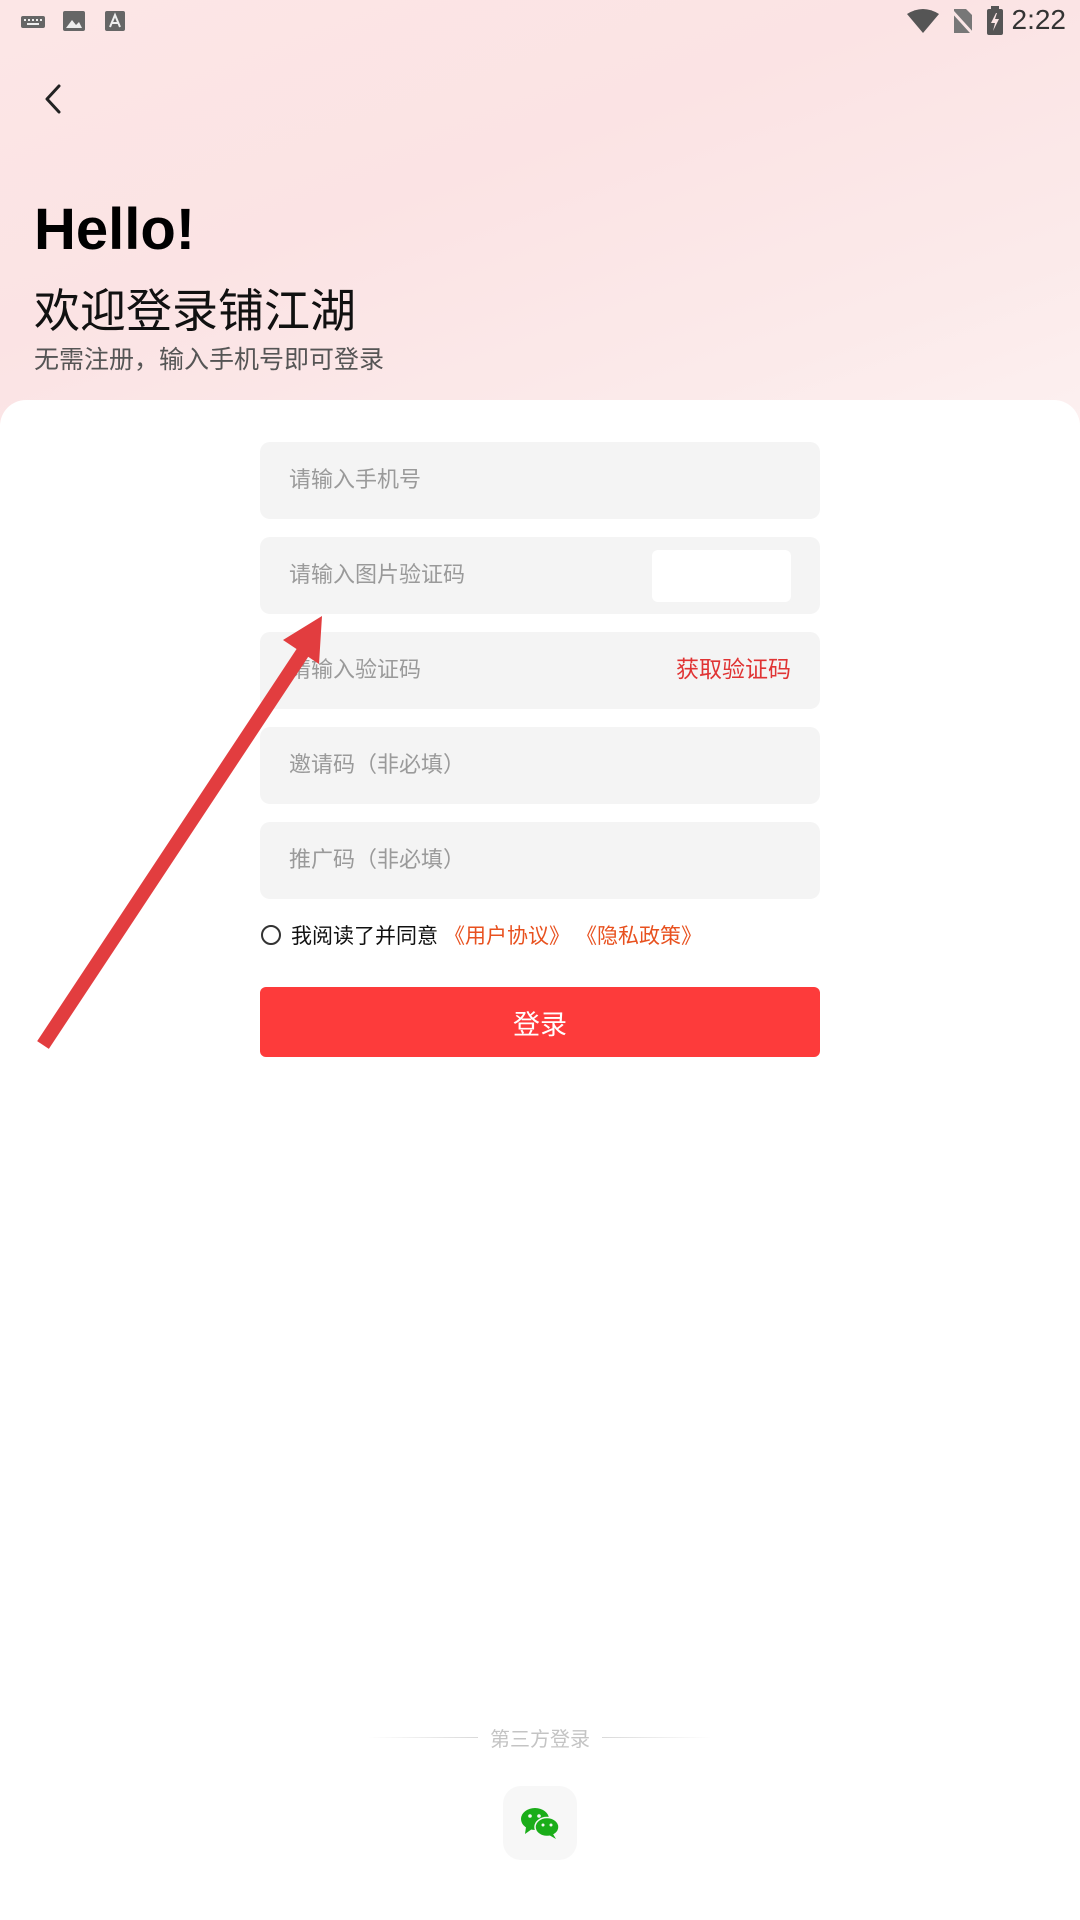 The height and width of the screenshot is (1920, 1080). What do you see at coordinates (962, 21) in the screenshot?
I see `no-sim-icon` at bounding box center [962, 21].